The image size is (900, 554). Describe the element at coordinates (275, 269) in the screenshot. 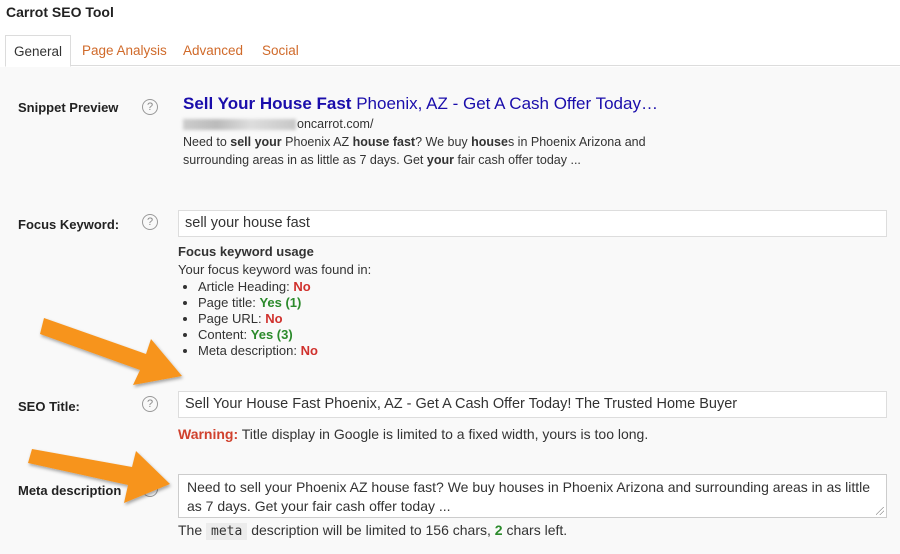

I see `usage-intro: Your focus keyword was found in:` at that location.